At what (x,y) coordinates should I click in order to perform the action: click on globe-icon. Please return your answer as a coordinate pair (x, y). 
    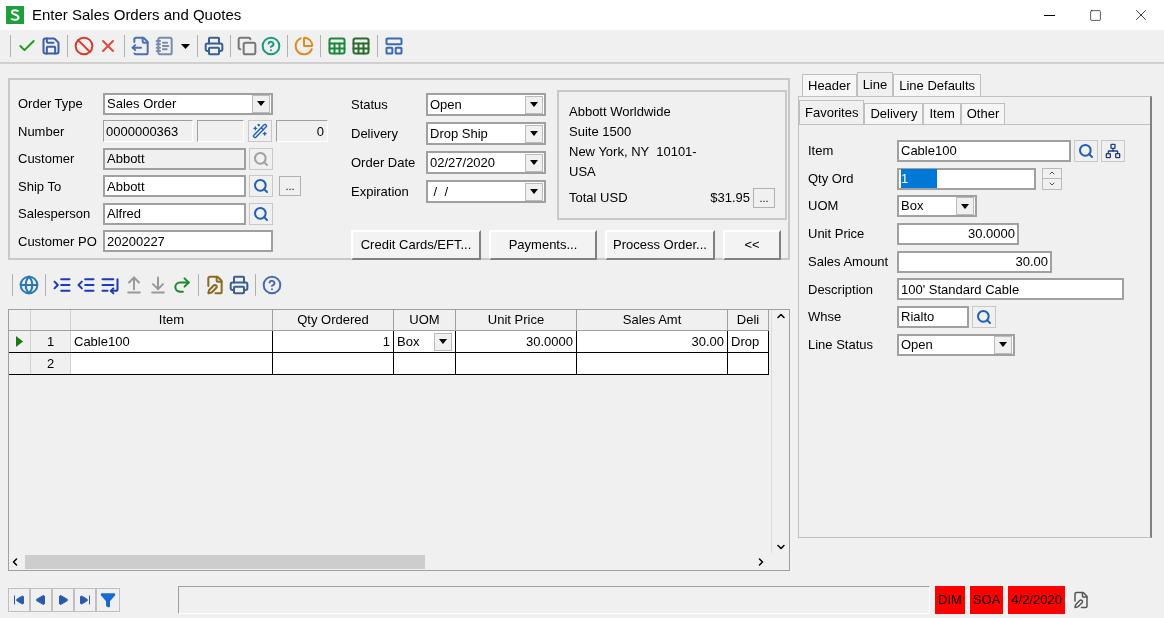
    Looking at the image, I should click on (29, 285).